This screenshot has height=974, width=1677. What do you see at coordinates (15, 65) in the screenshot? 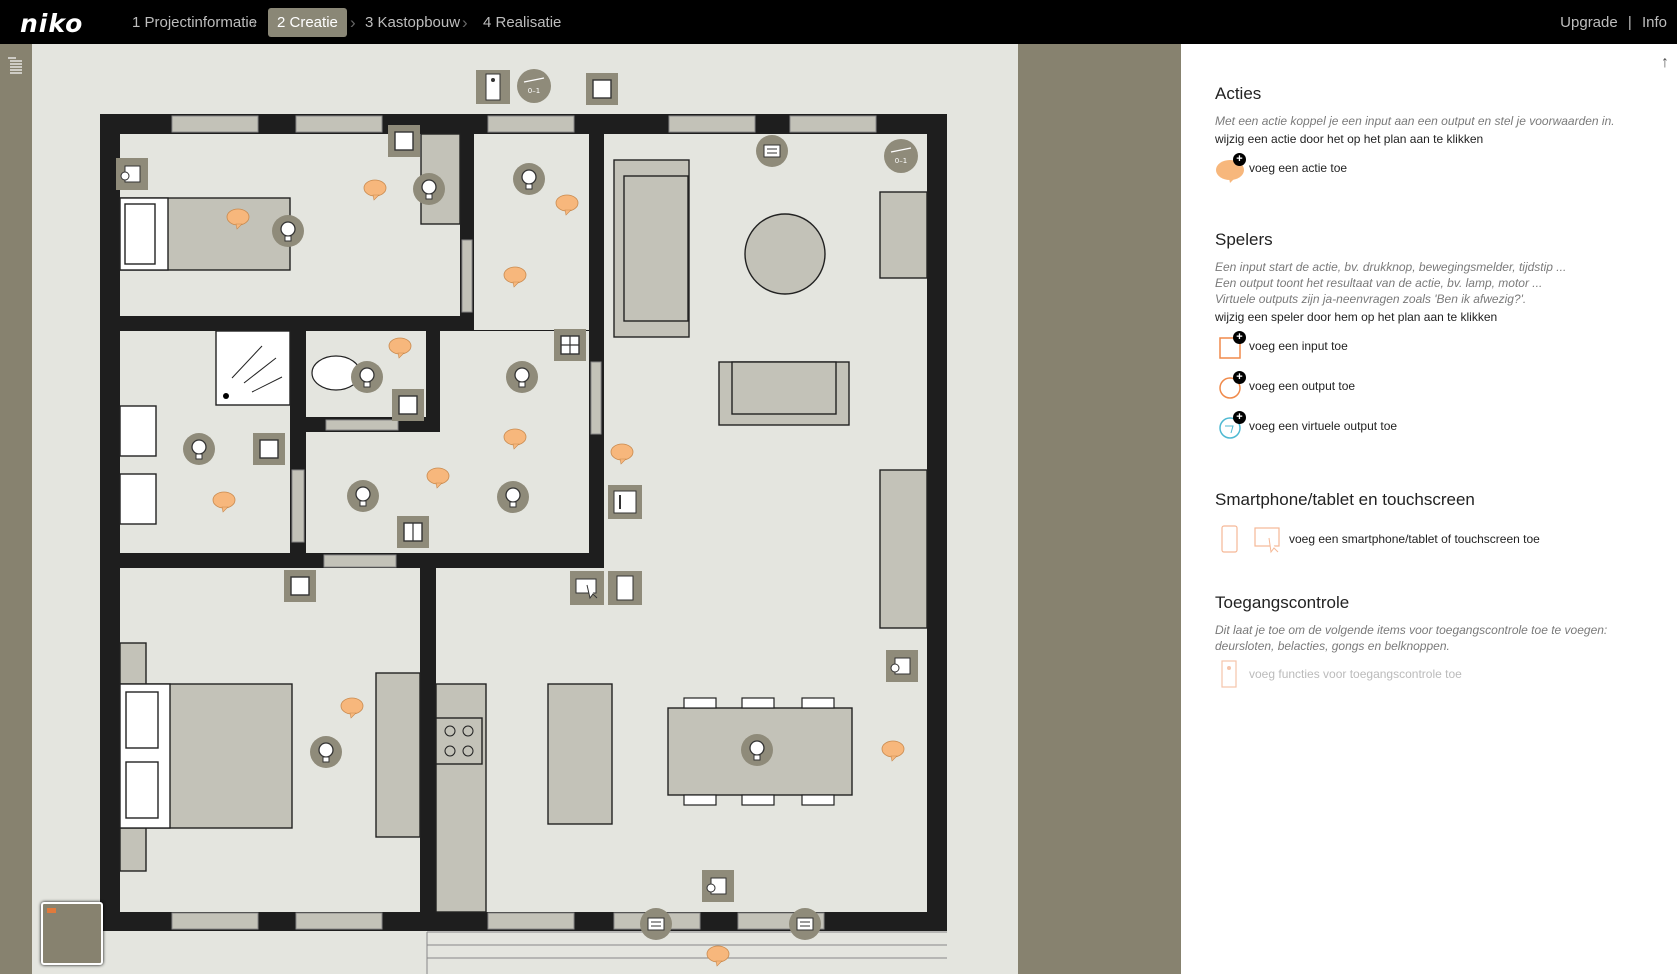
I see `menu-icon` at bounding box center [15, 65].